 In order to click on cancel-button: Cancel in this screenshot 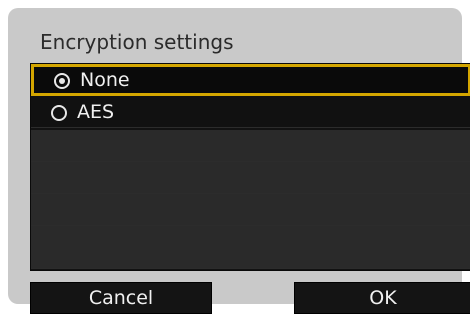, I will do `click(121, 298)`.